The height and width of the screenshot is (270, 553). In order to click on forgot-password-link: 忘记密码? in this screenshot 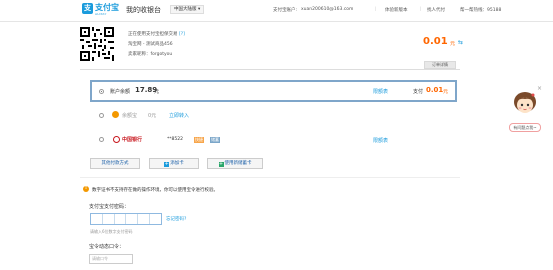, I will do `click(176, 219)`.